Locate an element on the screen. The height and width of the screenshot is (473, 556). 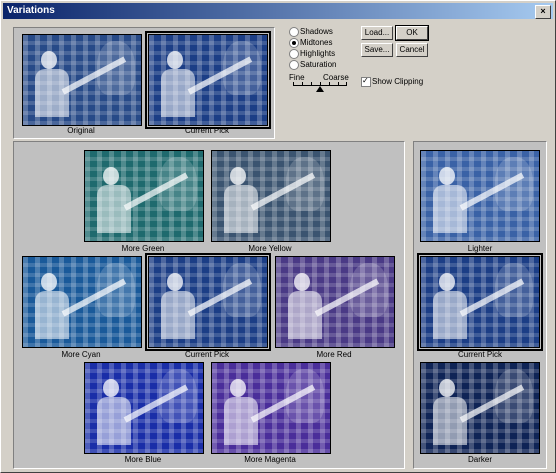
more-red-label: More Red is located at coordinates (334, 354).